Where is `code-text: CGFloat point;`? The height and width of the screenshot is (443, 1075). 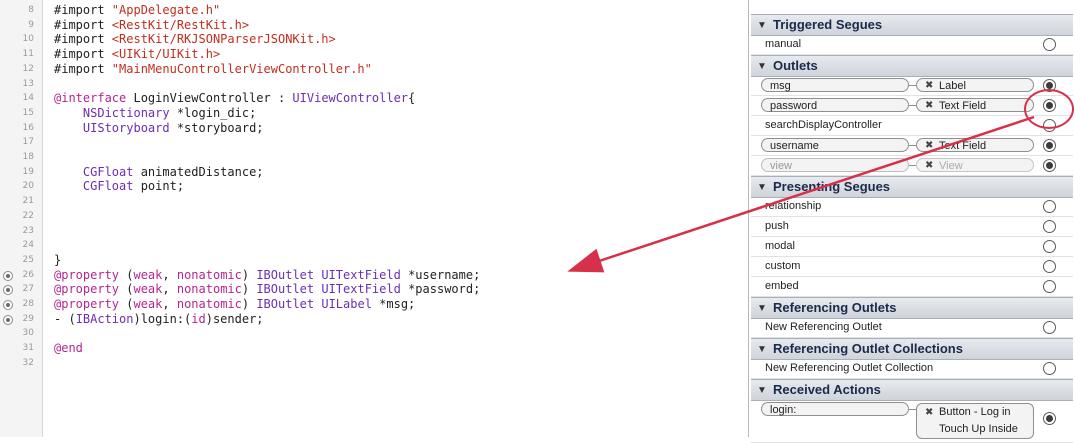 code-text: CGFloat point; is located at coordinates (119, 186).